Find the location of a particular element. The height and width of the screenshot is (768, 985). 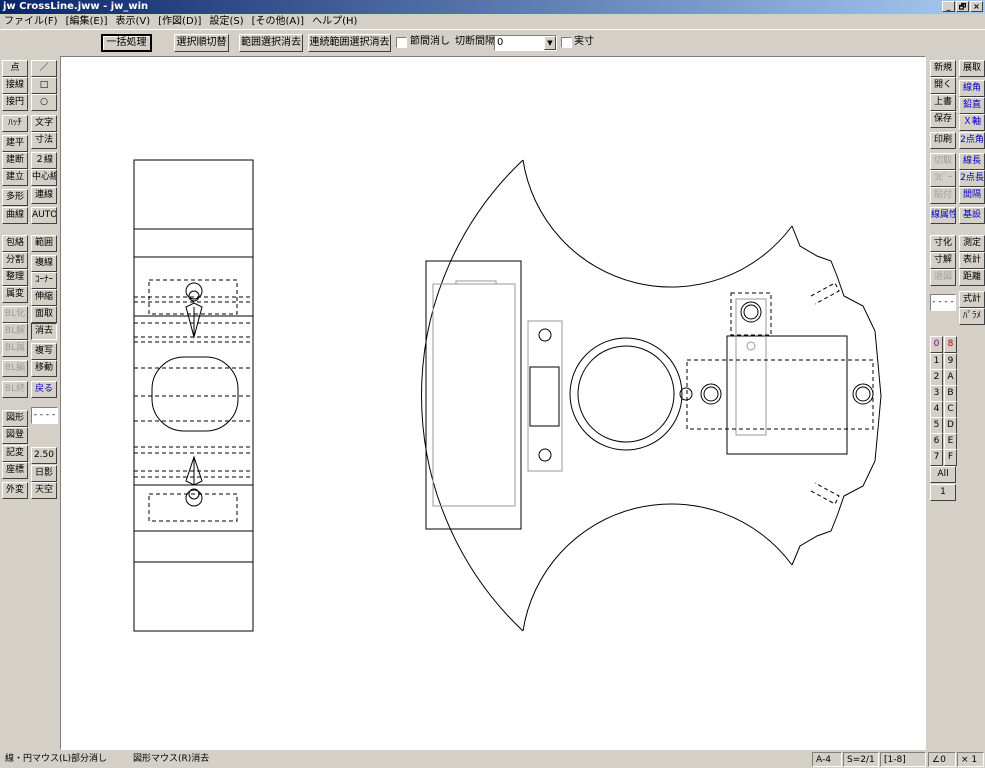

minimize-button: _ is located at coordinates (948, 6).